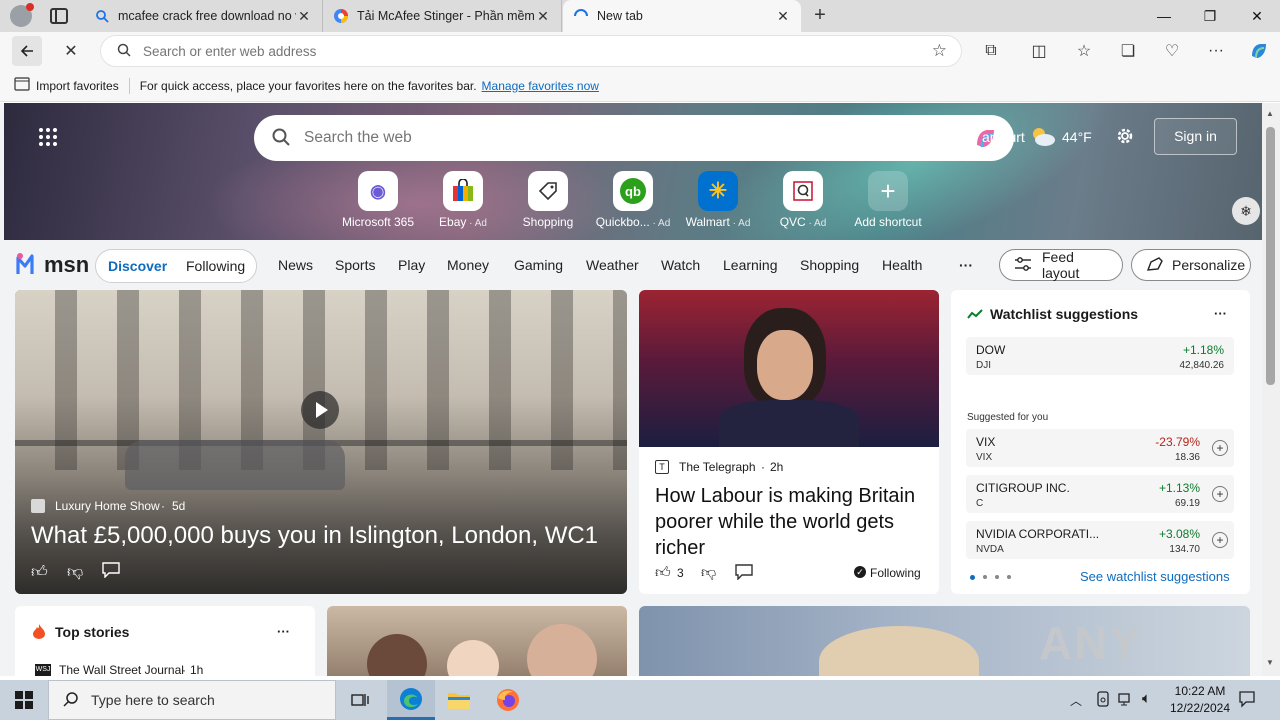  What do you see at coordinates (1191, 265) in the screenshot?
I see `personalize-button: Personalize` at bounding box center [1191, 265].